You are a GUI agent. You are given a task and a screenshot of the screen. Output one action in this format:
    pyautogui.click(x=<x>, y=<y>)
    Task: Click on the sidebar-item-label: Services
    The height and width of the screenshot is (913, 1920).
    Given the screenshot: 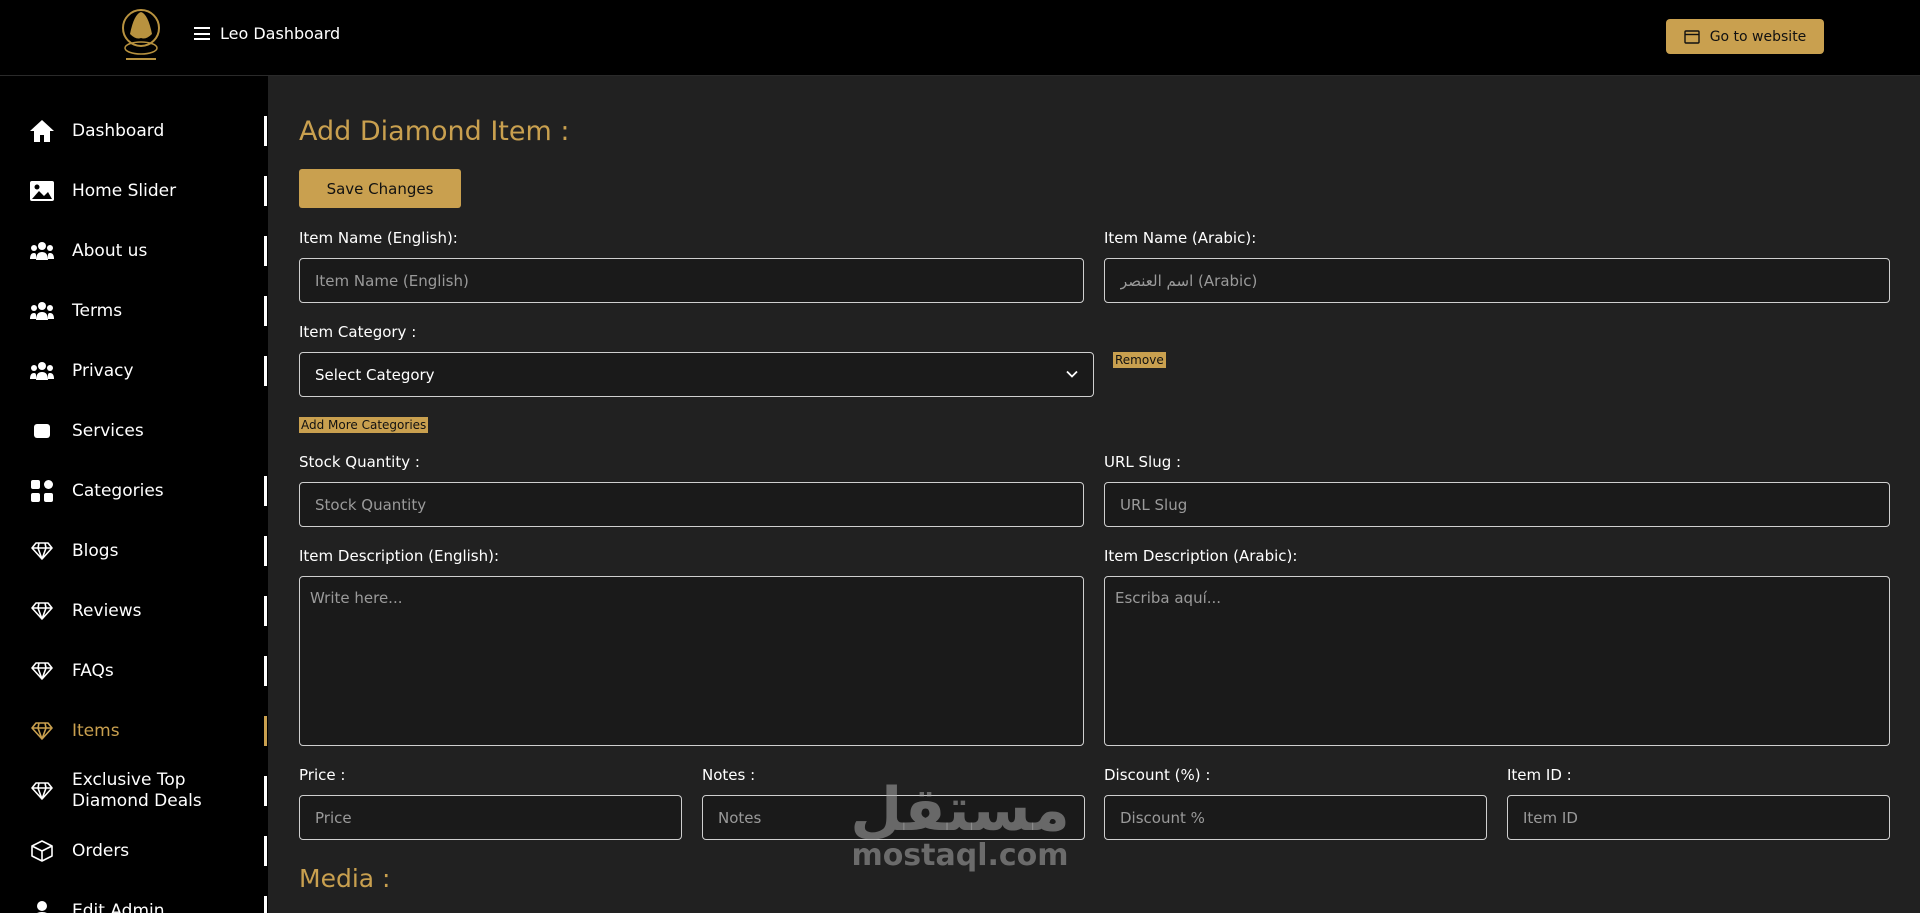 What is the action you would take?
    pyautogui.click(x=108, y=430)
    